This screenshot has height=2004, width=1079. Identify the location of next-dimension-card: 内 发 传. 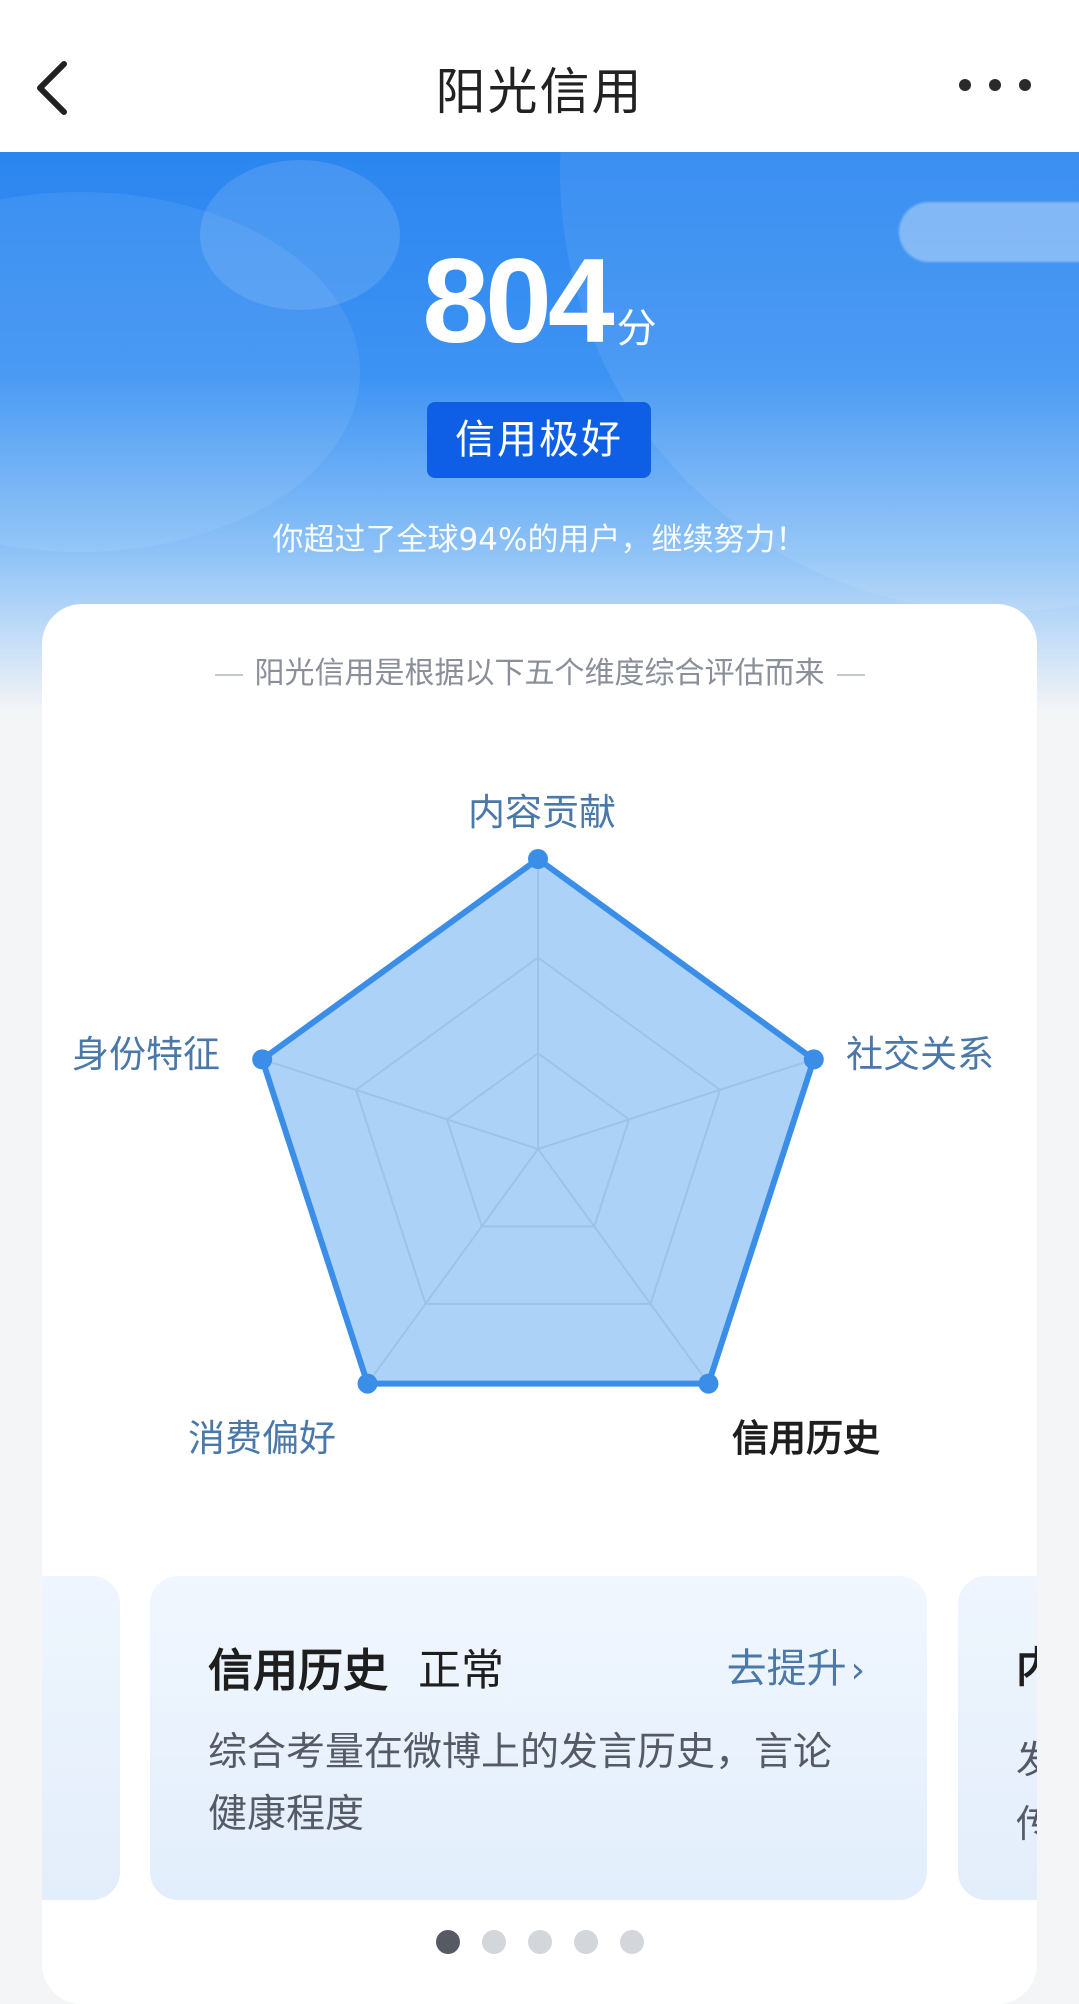
(997, 1738).